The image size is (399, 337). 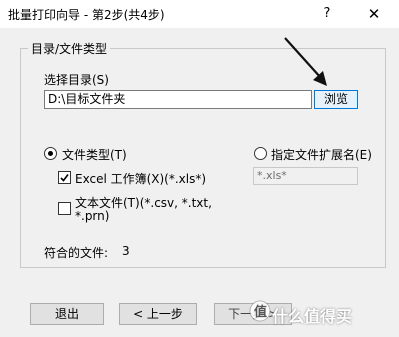 I want to click on svg-text: 值, so click(x=260, y=312).